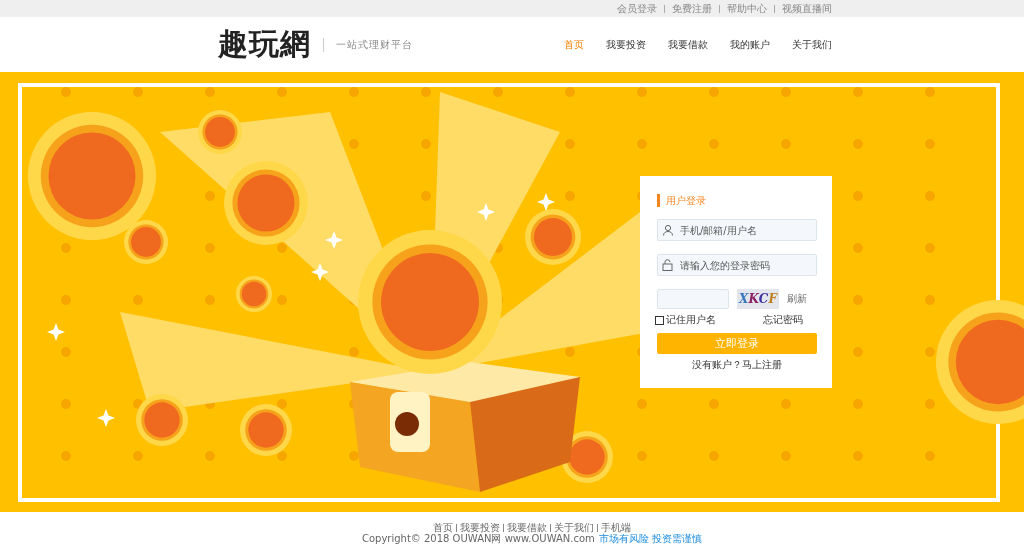 This screenshot has width=1024, height=545. What do you see at coordinates (374, 44) in the screenshot?
I see `slogan: 一站式理财平台` at bounding box center [374, 44].